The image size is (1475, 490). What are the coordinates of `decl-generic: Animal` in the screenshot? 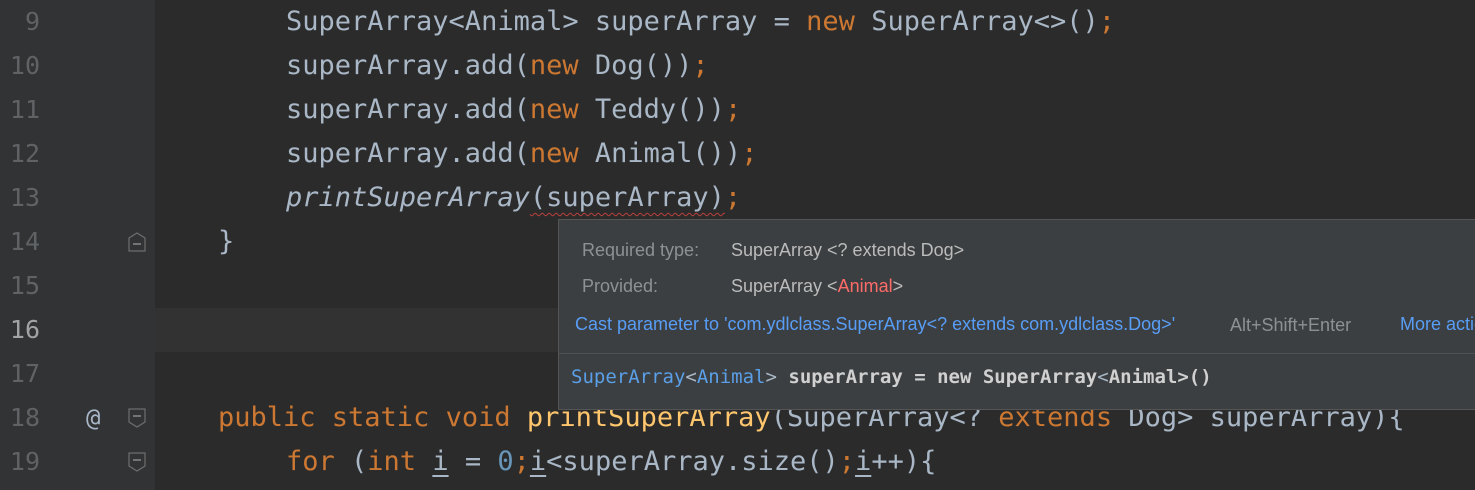 It's located at (731, 377).